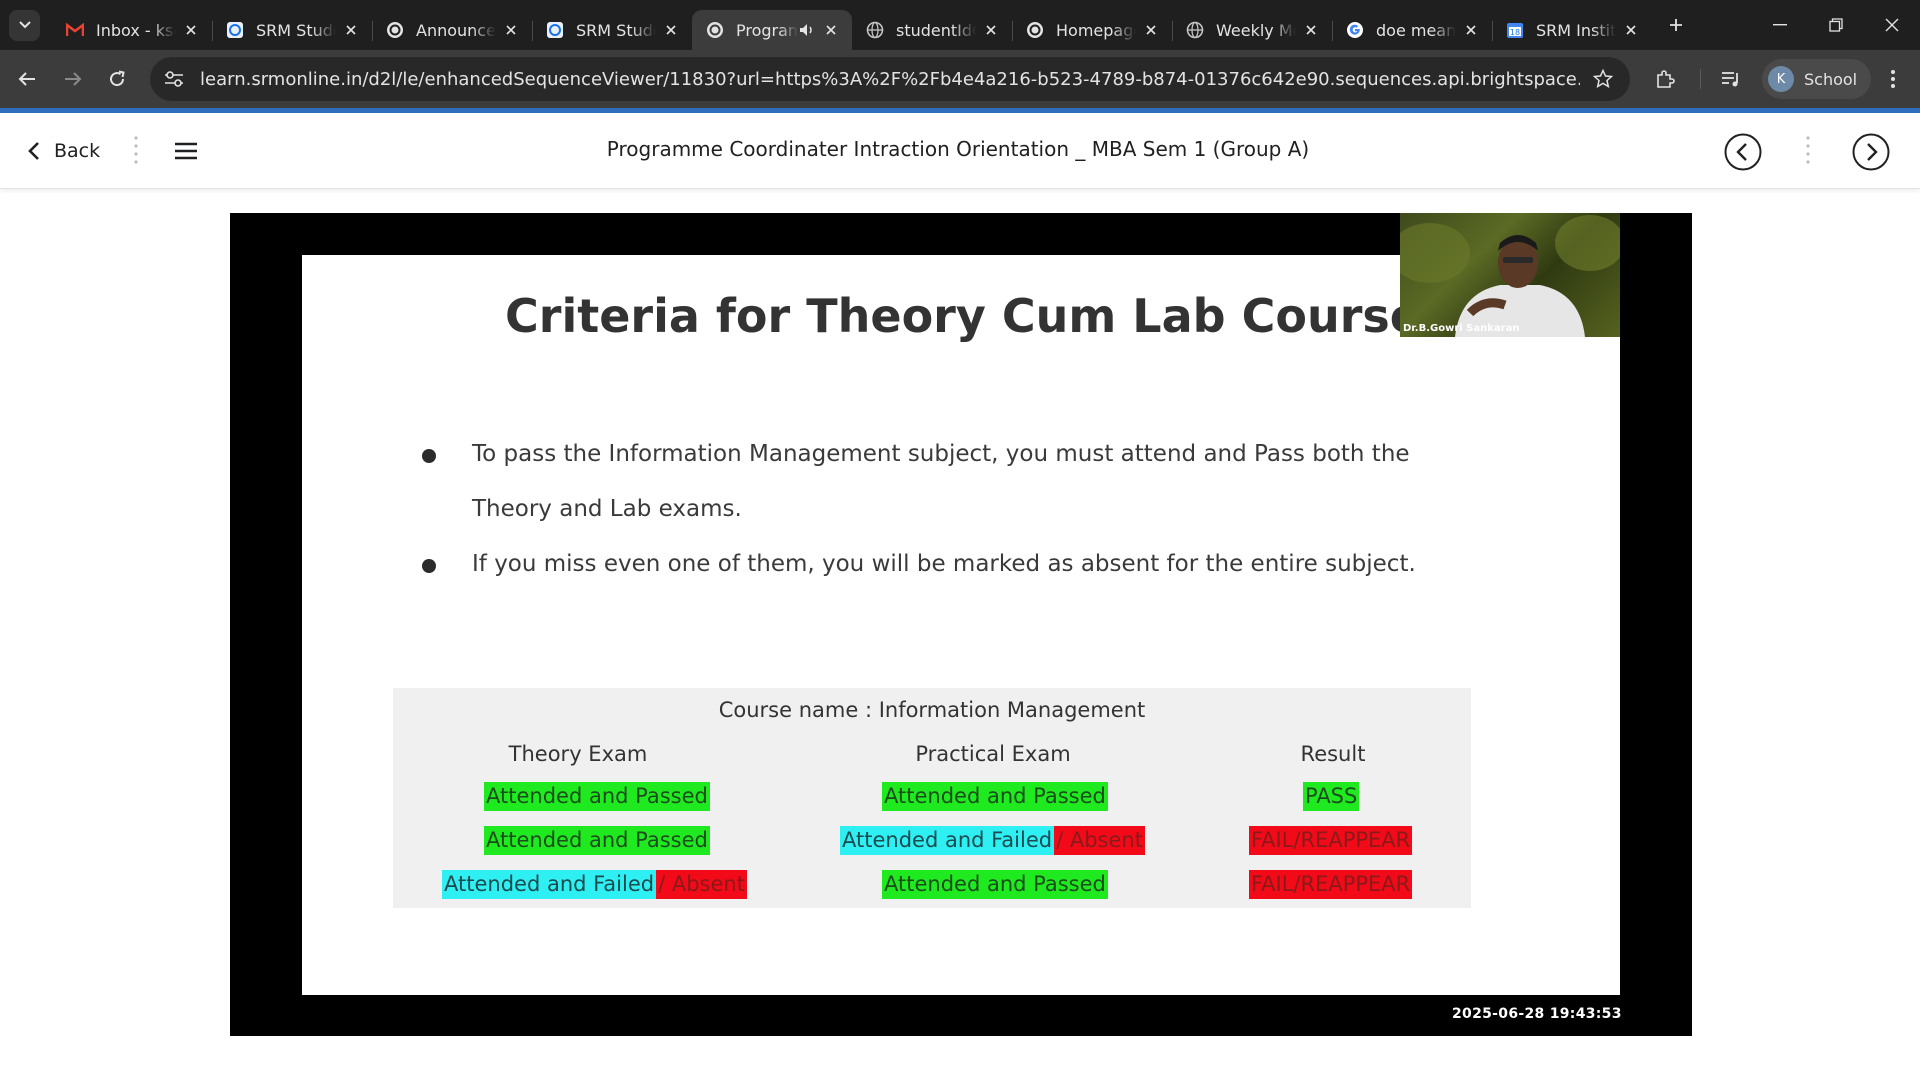 The width and height of the screenshot is (1920, 1080). I want to click on browser-menu-button, so click(1893, 79).